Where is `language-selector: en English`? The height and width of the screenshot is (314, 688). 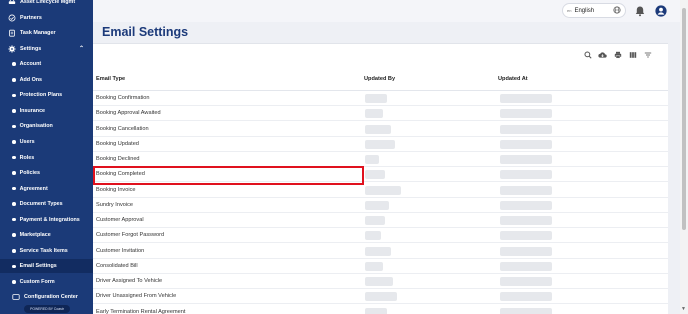
language-selector: en English is located at coordinates (594, 10).